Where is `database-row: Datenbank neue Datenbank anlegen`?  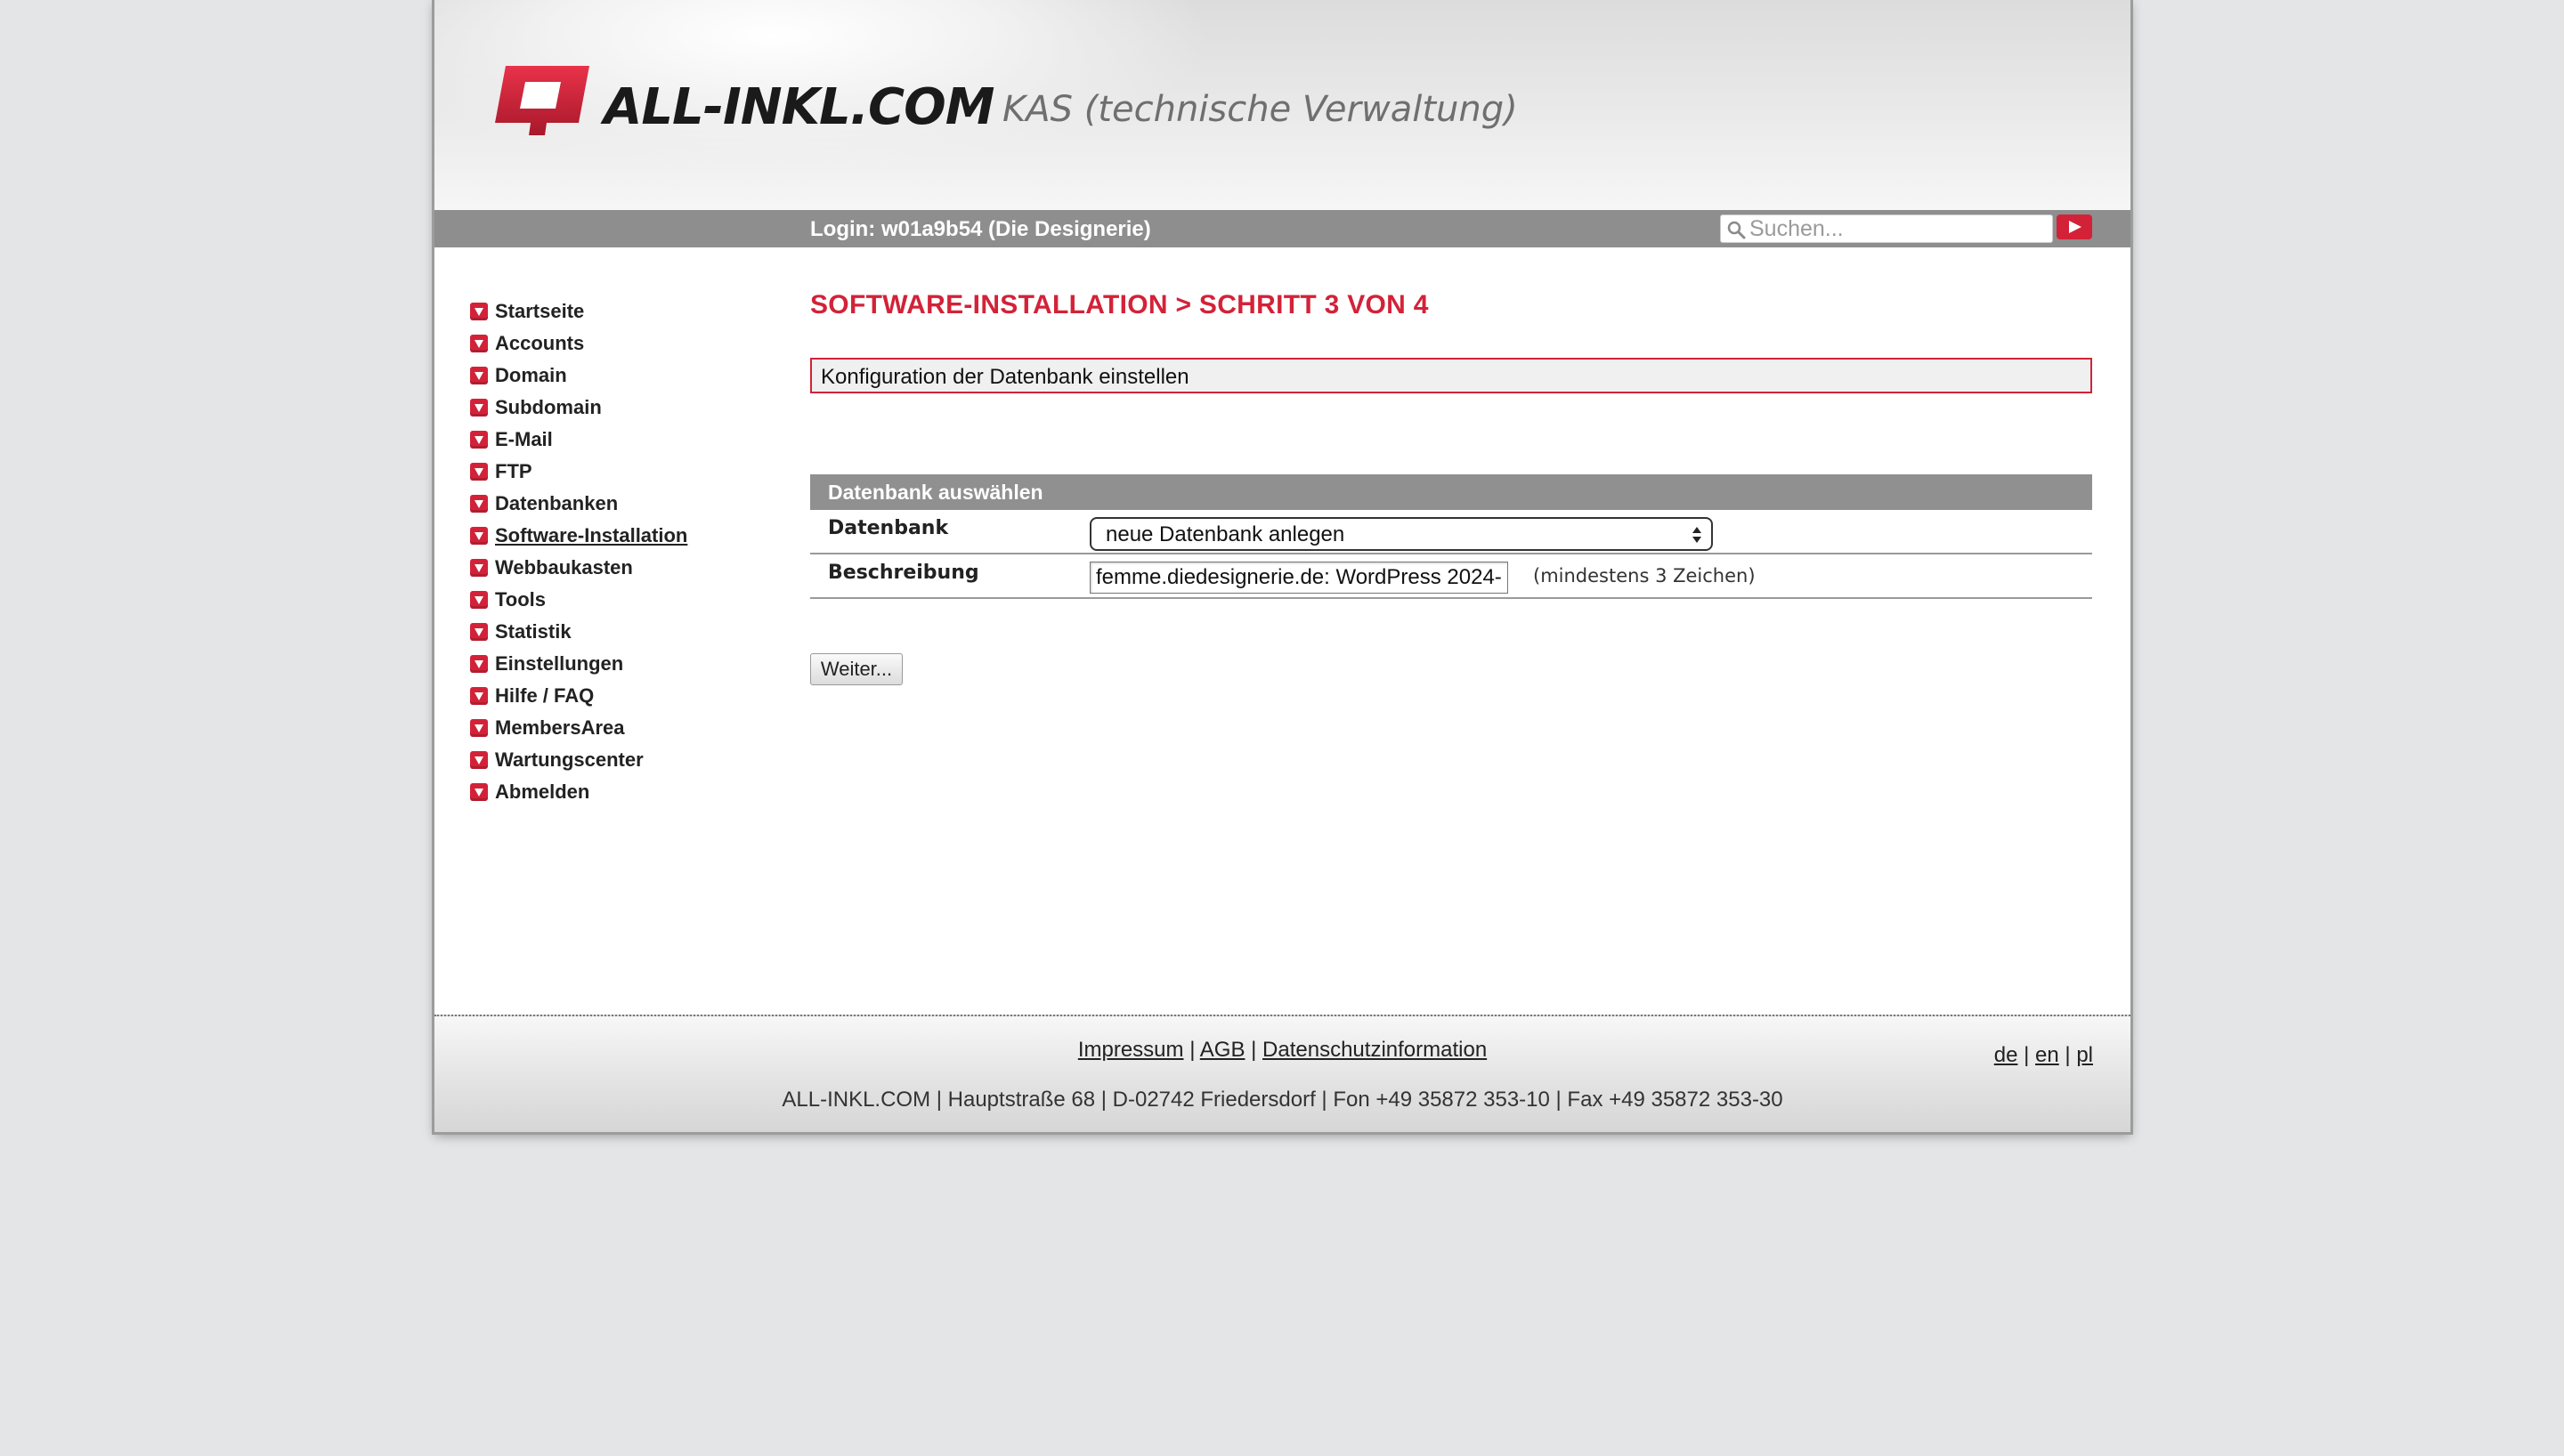
database-row: Datenbank neue Datenbank anlegen is located at coordinates (1451, 532).